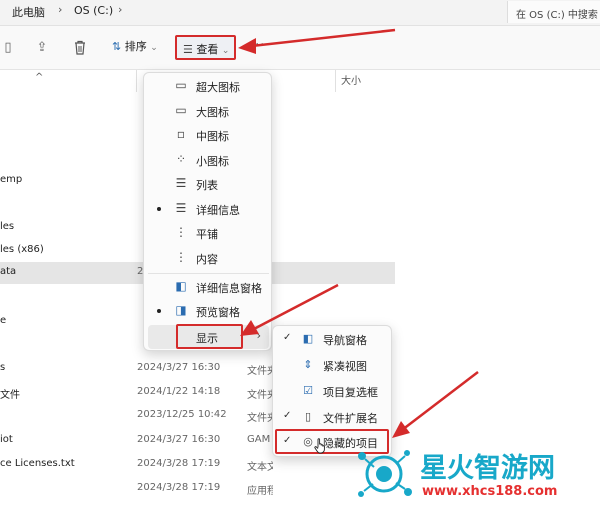 This screenshot has height=505, width=600. What do you see at coordinates (22, 249) in the screenshot?
I see `file-name: les (x86)` at bounding box center [22, 249].